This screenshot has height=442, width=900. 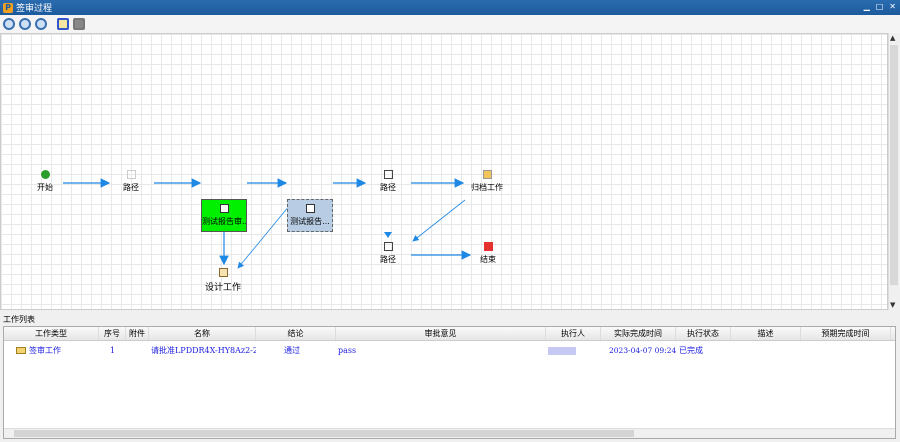 I want to click on maximize-button: □, so click(x=880, y=6).